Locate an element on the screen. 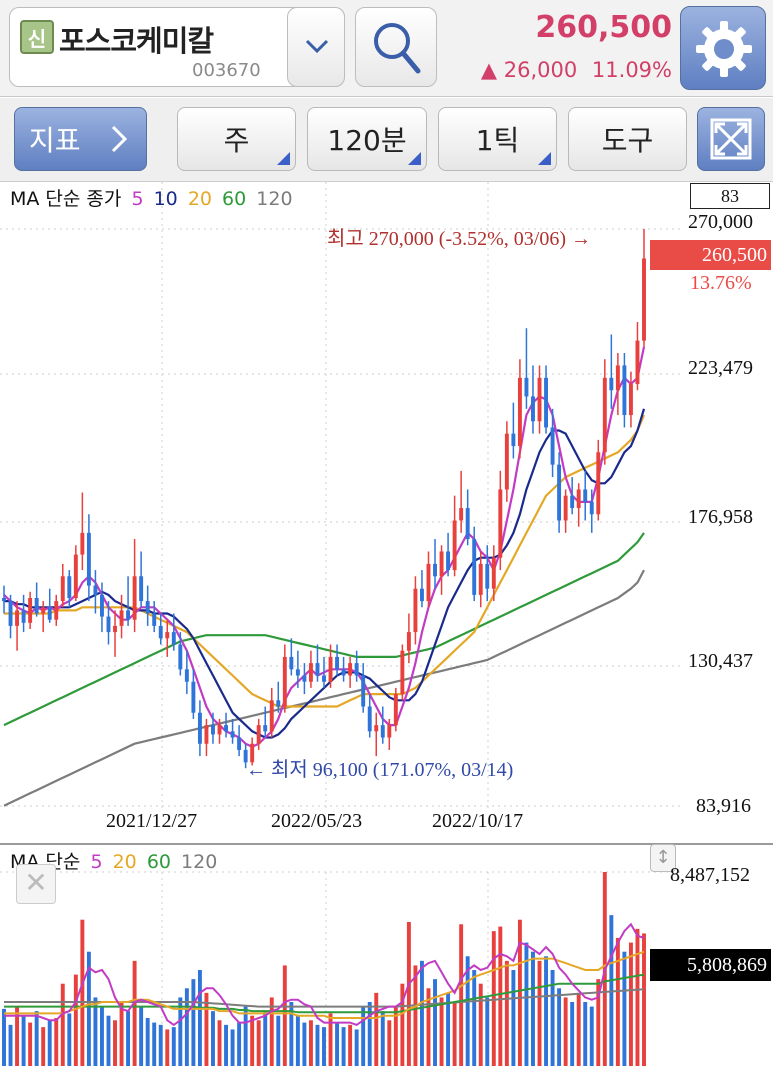 The image size is (773, 1066). expand-icon is located at coordinates (731, 139).